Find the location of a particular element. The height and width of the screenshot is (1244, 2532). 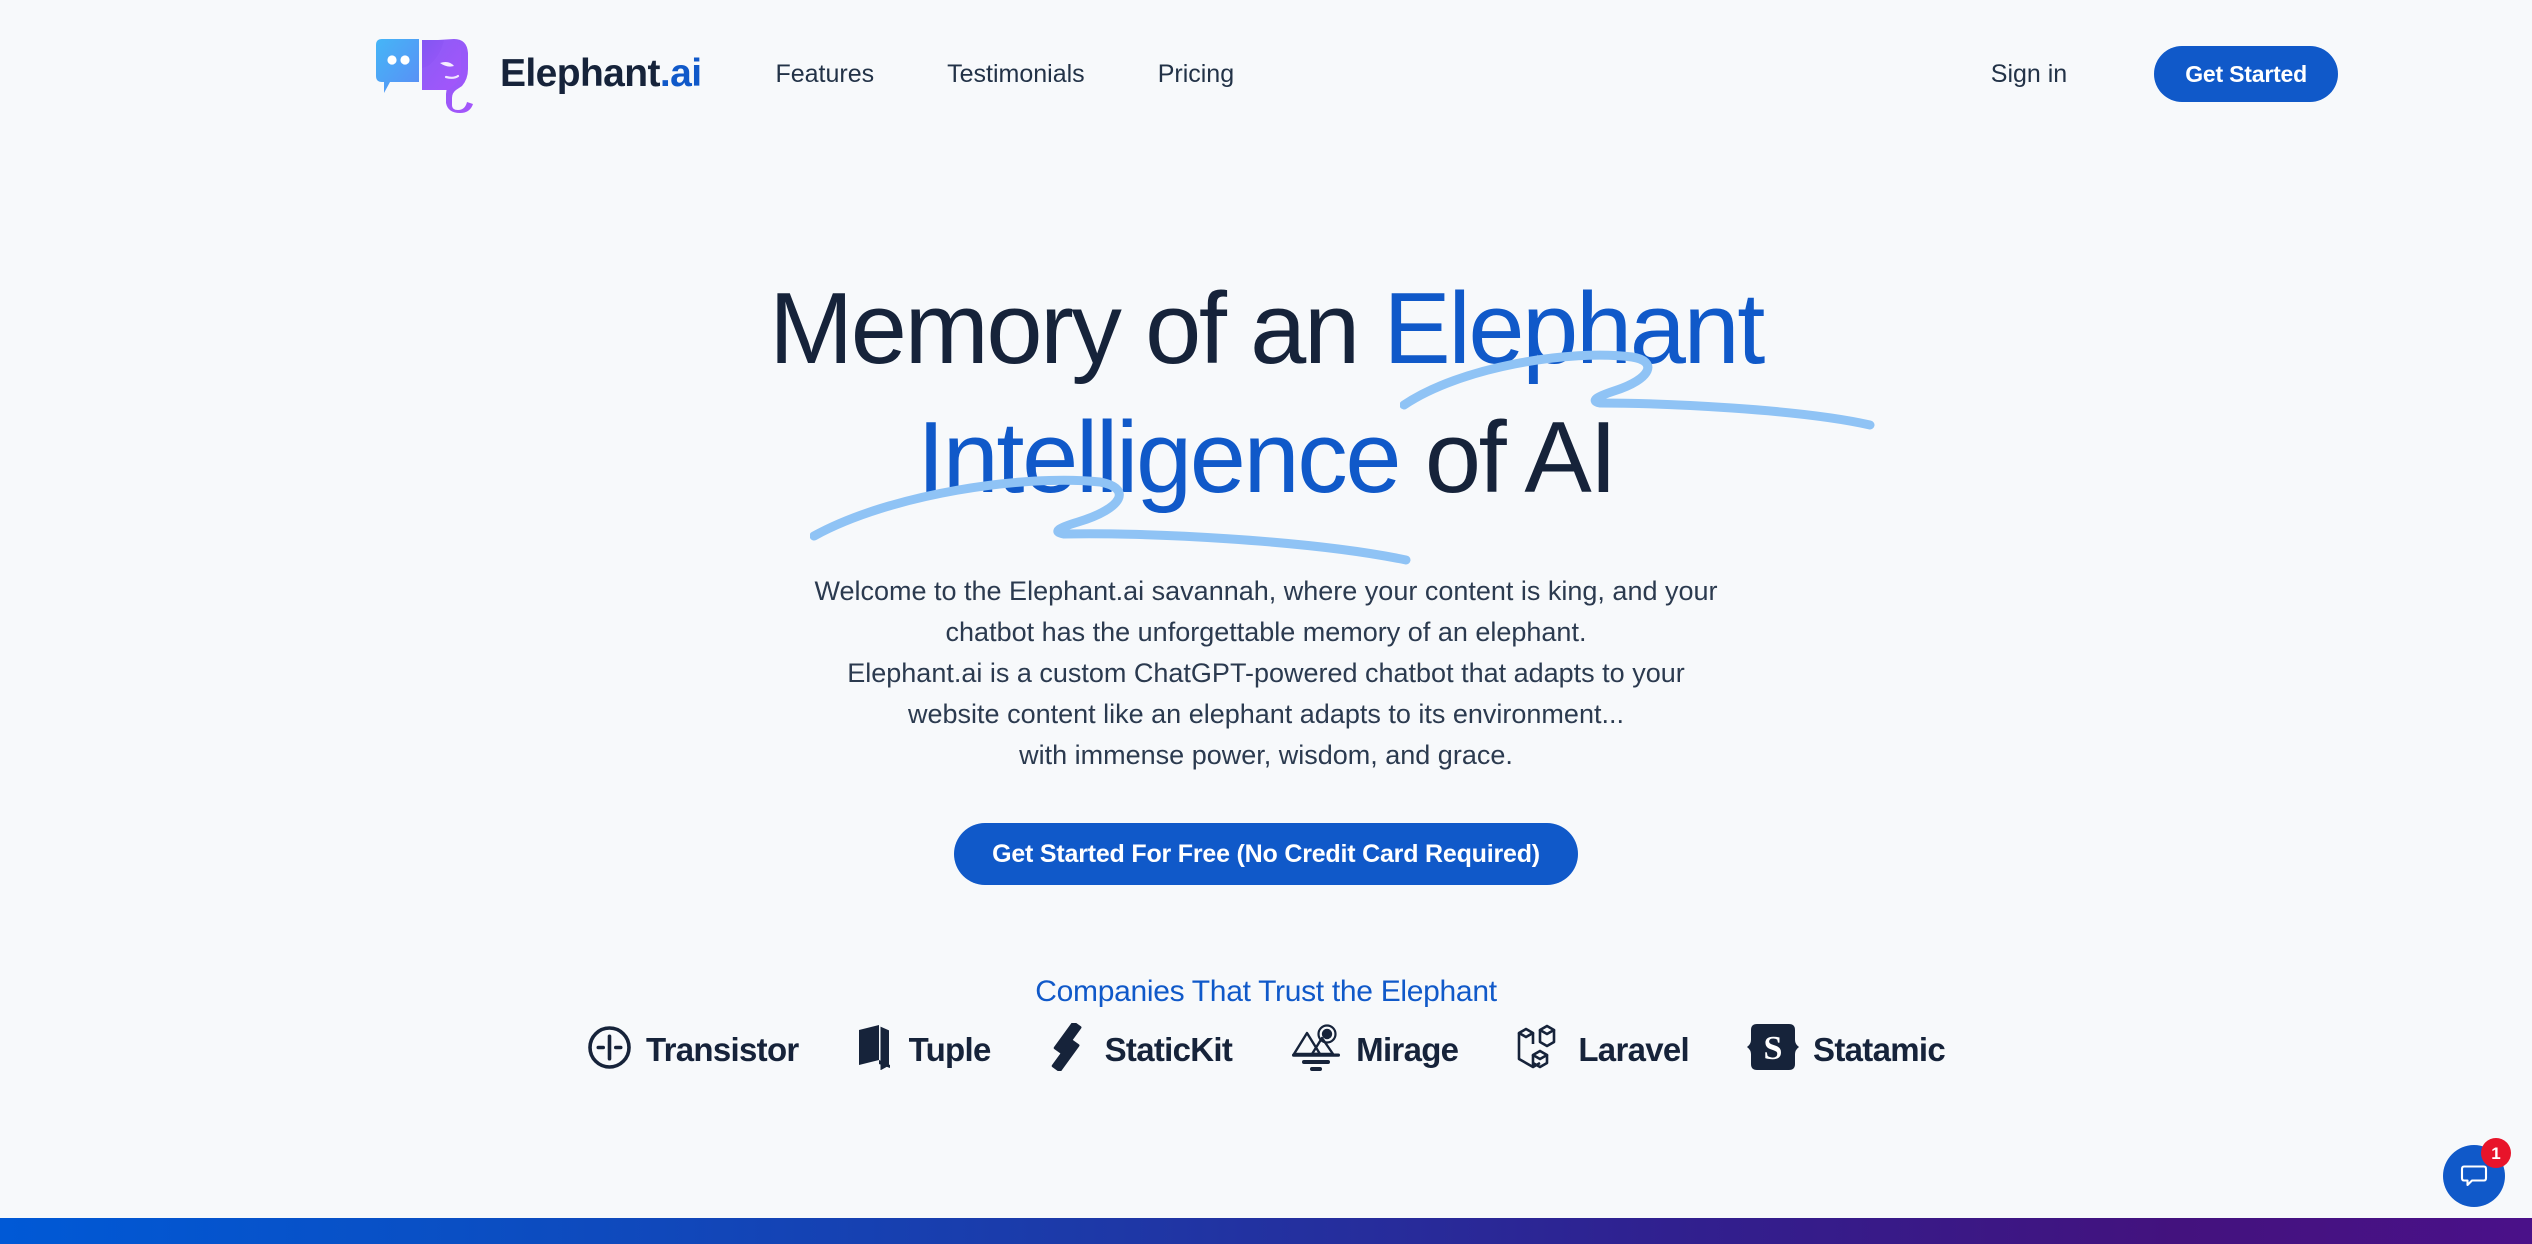

nav-link-pricing: Pricing is located at coordinates (1196, 74).